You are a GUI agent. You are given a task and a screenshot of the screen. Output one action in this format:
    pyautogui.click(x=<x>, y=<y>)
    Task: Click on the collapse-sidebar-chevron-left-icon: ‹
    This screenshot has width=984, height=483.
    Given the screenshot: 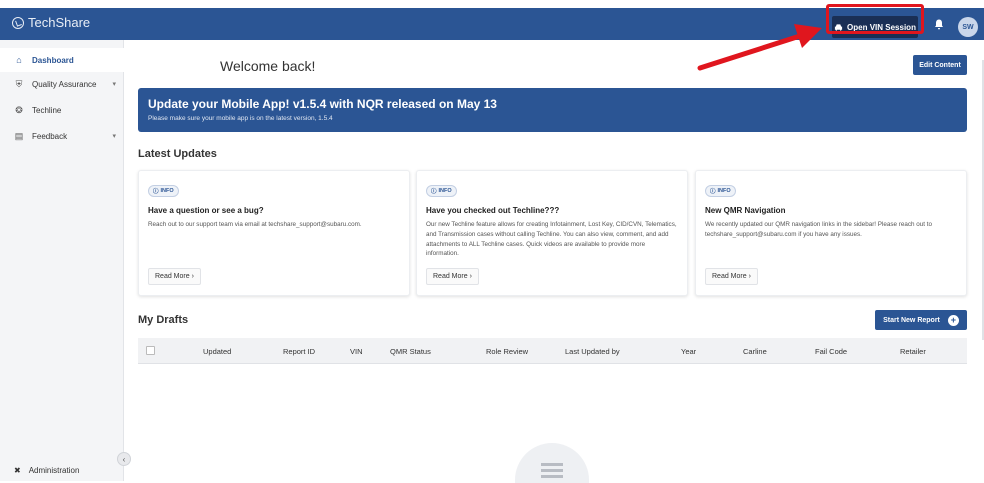 What is the action you would take?
    pyautogui.click(x=124, y=459)
    